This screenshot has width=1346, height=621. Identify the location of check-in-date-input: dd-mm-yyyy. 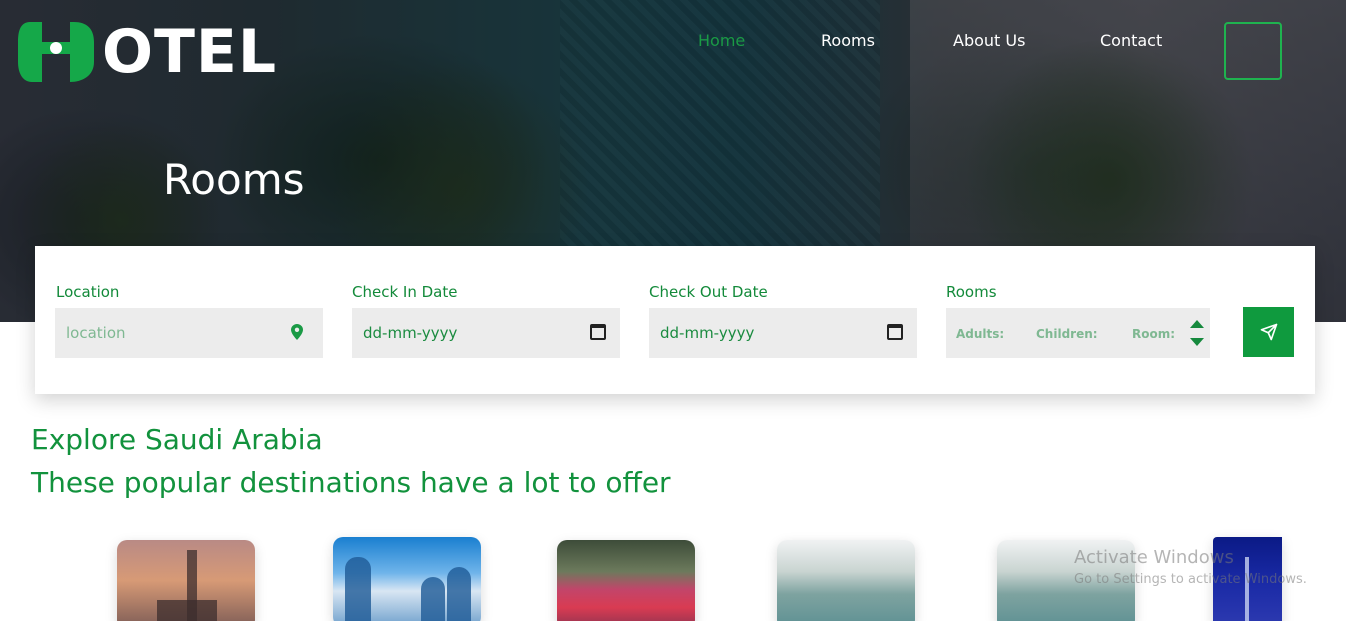
(486, 333).